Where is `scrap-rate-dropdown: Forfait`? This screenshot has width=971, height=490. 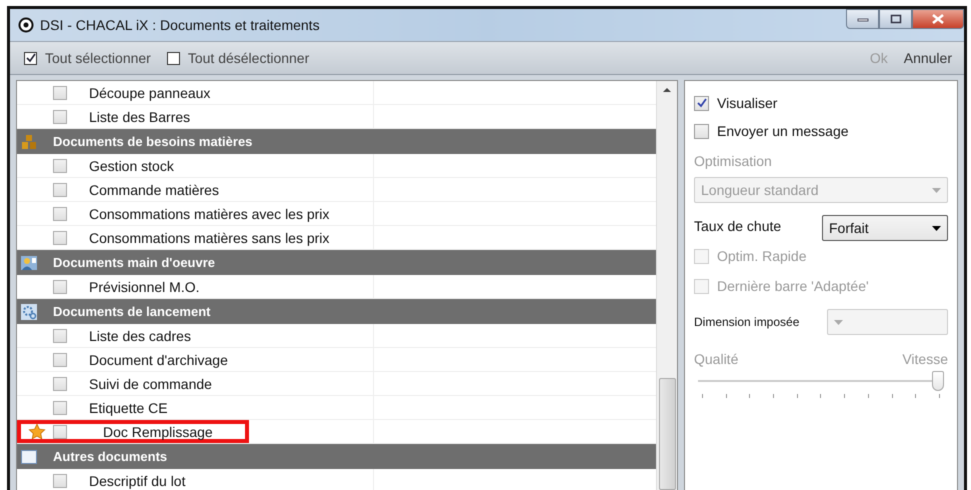
scrap-rate-dropdown: Forfait is located at coordinates (885, 228).